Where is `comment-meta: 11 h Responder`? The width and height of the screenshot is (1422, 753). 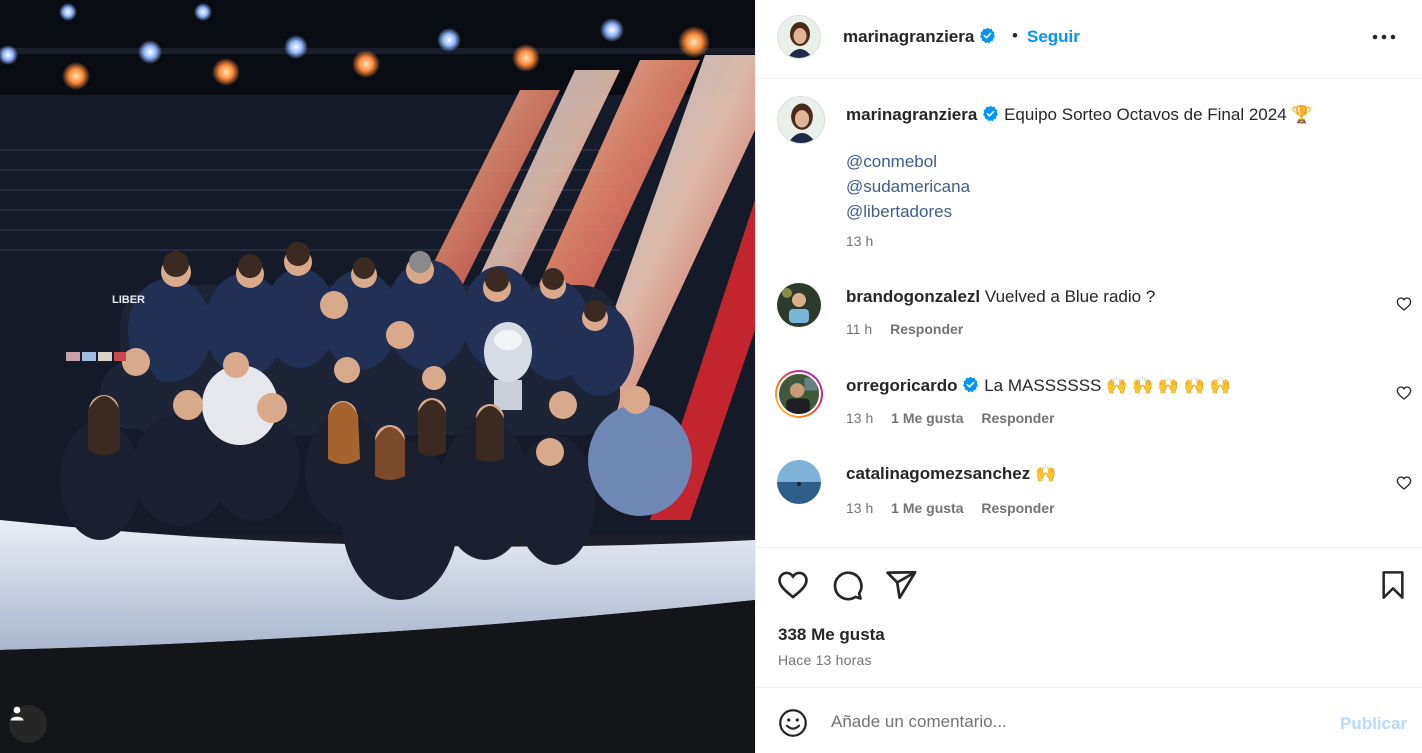 comment-meta: 11 h Responder is located at coordinates (911, 329).